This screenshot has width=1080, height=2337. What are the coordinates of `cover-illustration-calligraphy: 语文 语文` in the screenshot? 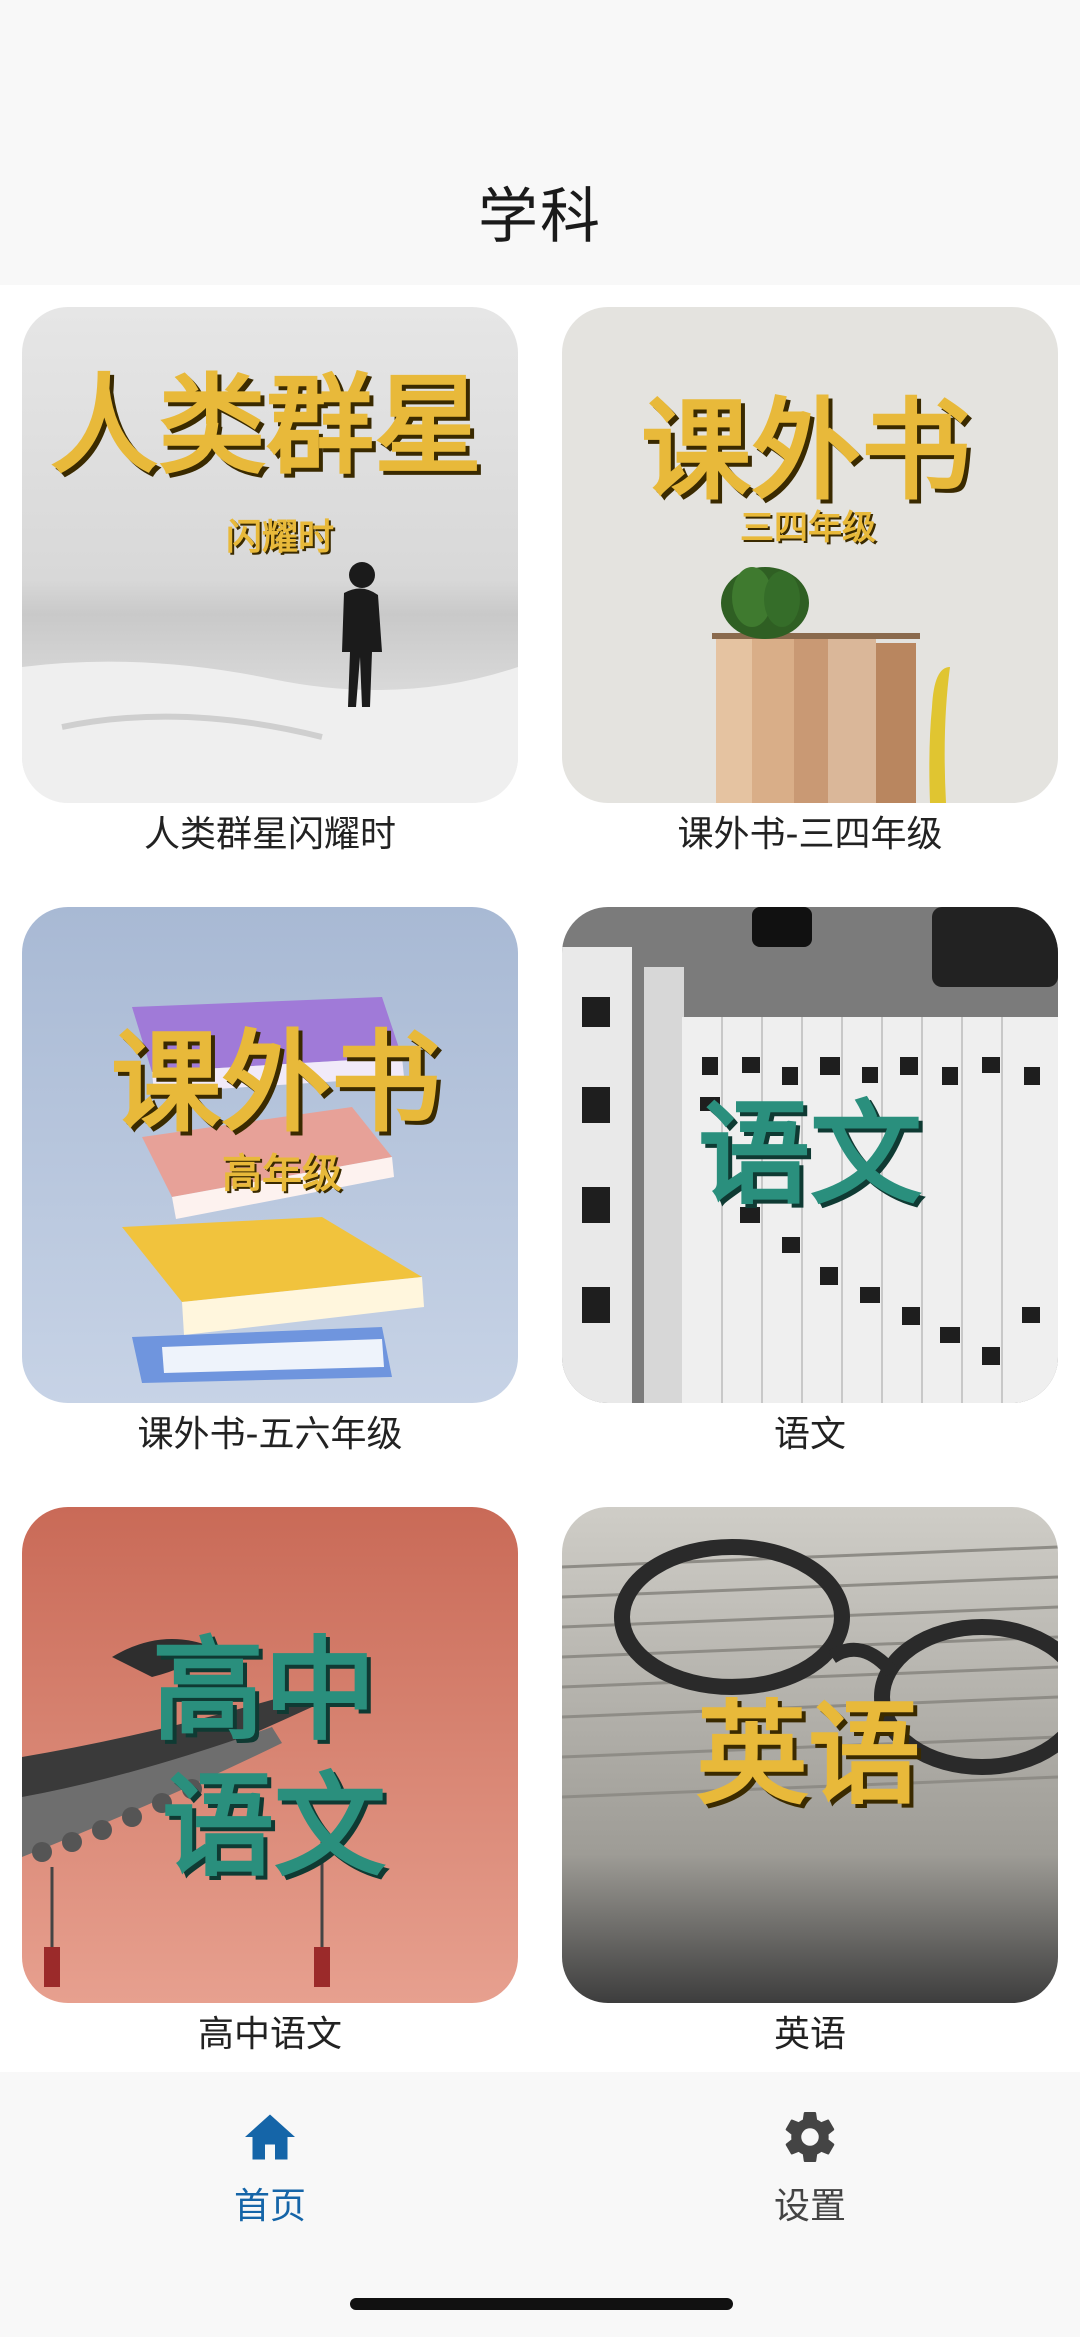 It's located at (810, 1155).